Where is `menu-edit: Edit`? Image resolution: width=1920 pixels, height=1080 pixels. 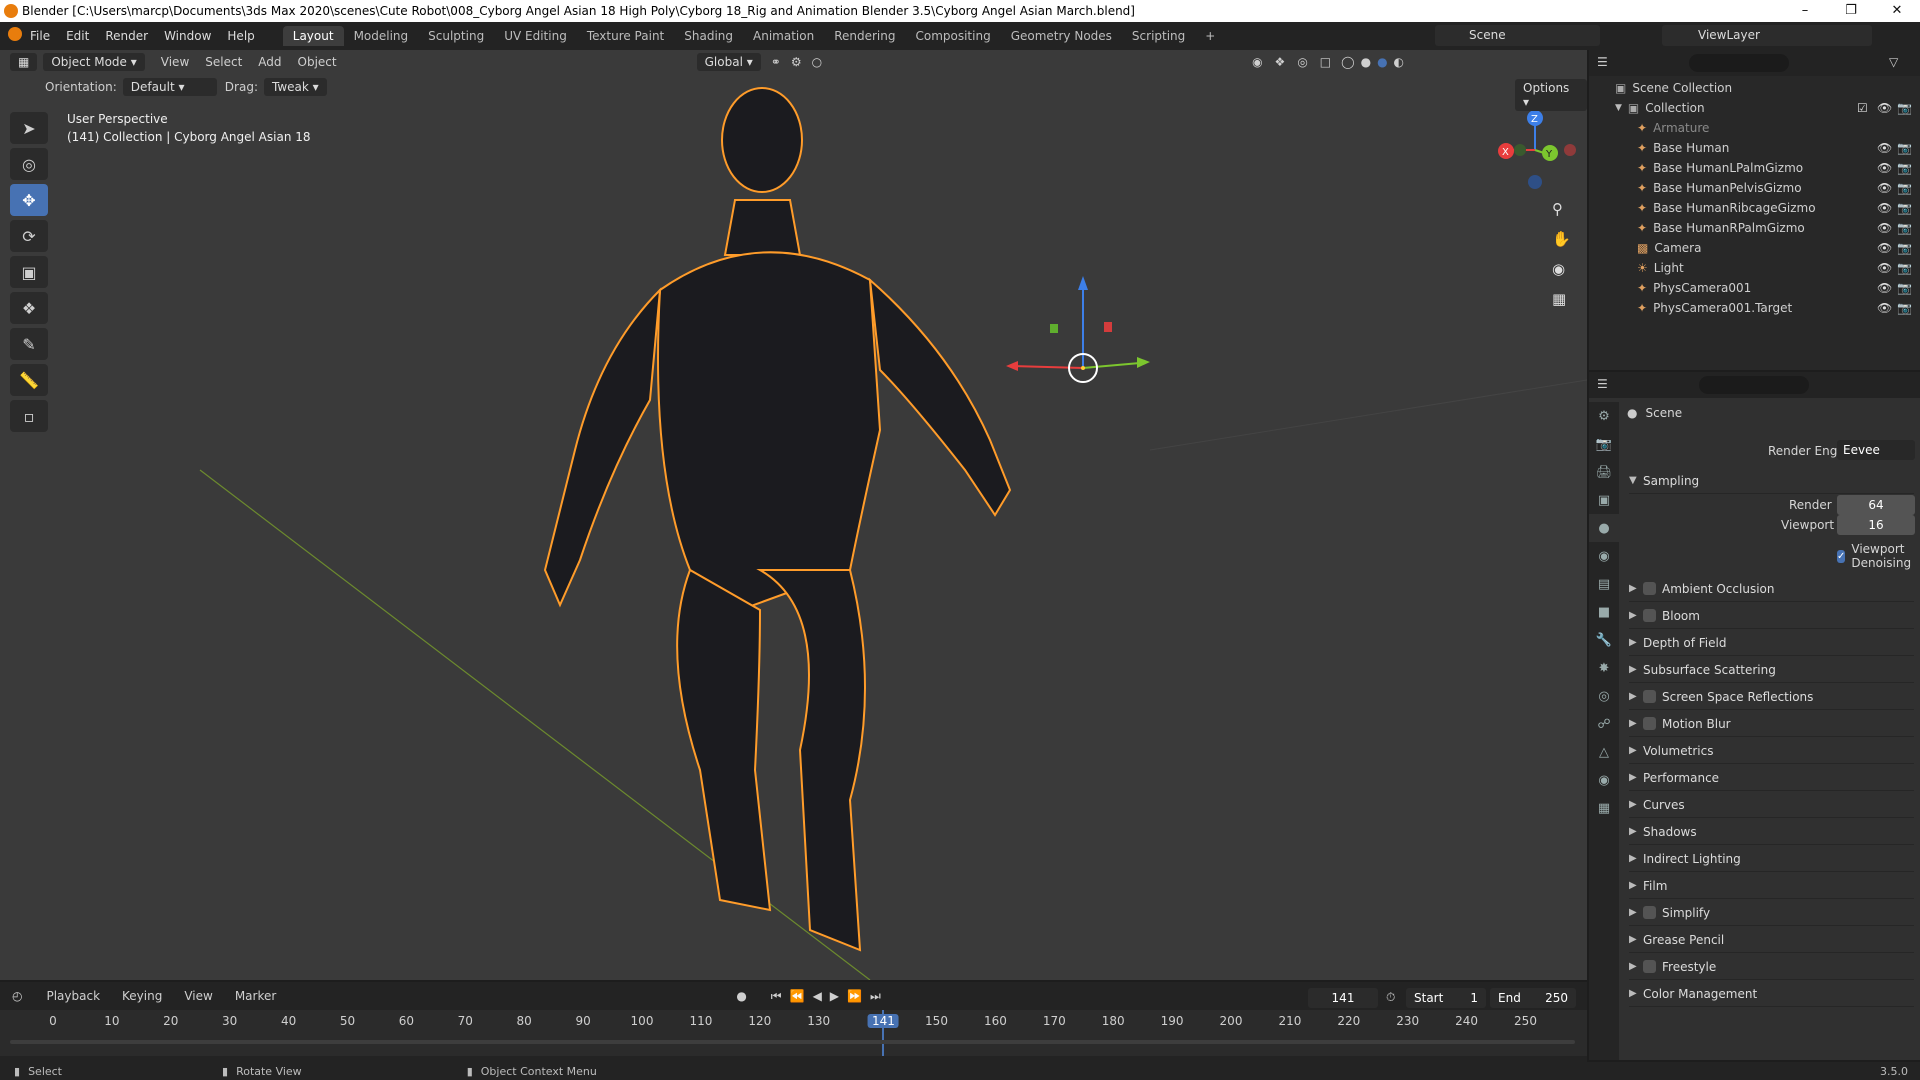 menu-edit: Edit is located at coordinates (77, 36).